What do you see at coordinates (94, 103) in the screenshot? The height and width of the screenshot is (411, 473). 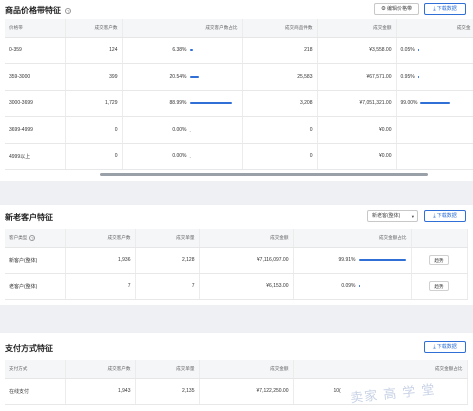 I see `cell-customers: 1,729` at bounding box center [94, 103].